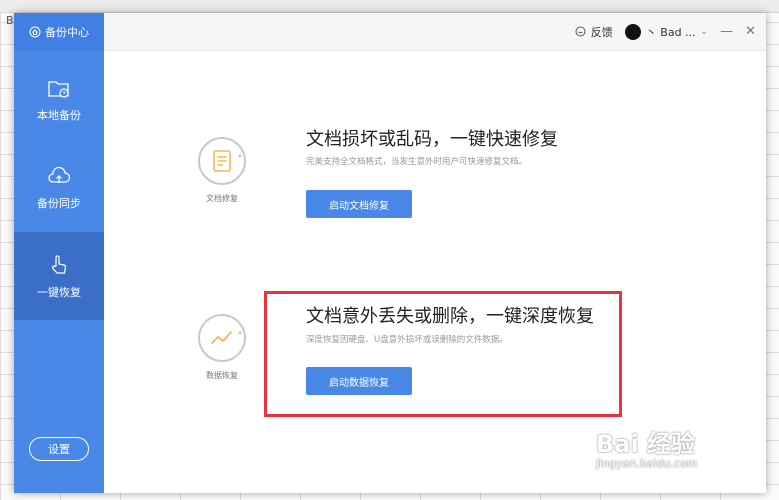 Image resolution: width=779 pixels, height=500 pixels. Describe the element at coordinates (726, 31) in the screenshot. I see `minimize-button: —` at that location.